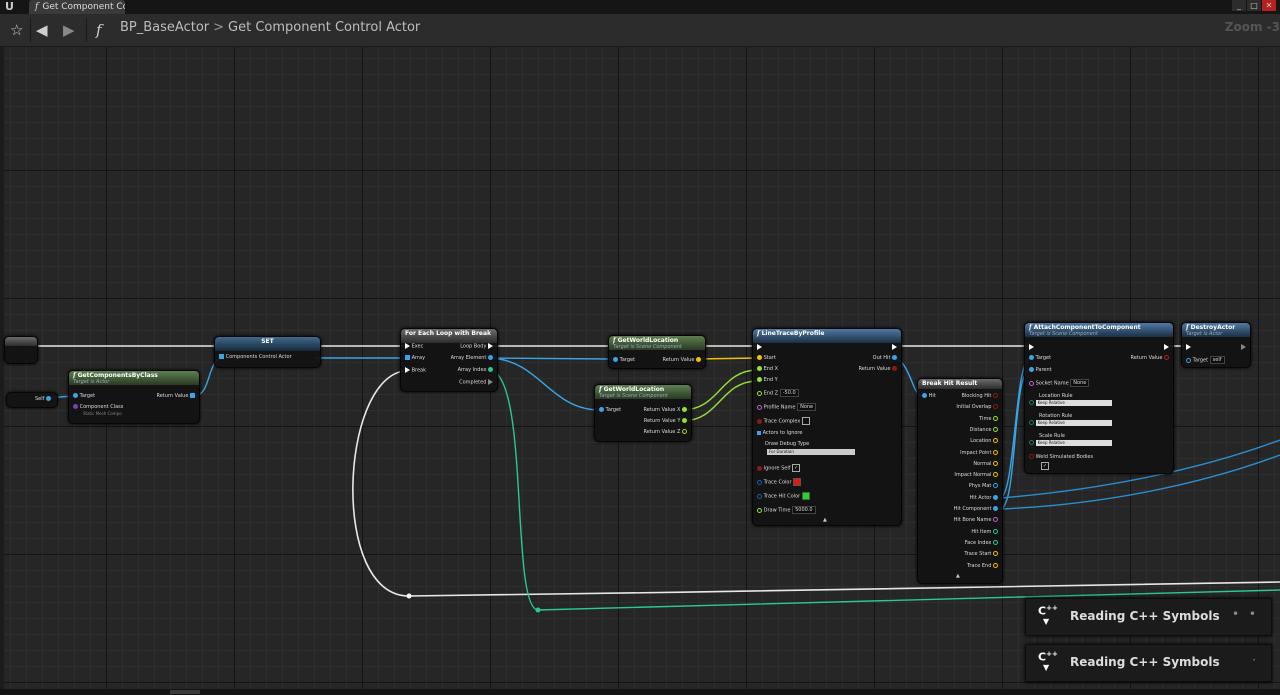 Image resolution: width=1280 pixels, height=695 pixels. I want to click on component-class-pin: Component Class, so click(98, 407).